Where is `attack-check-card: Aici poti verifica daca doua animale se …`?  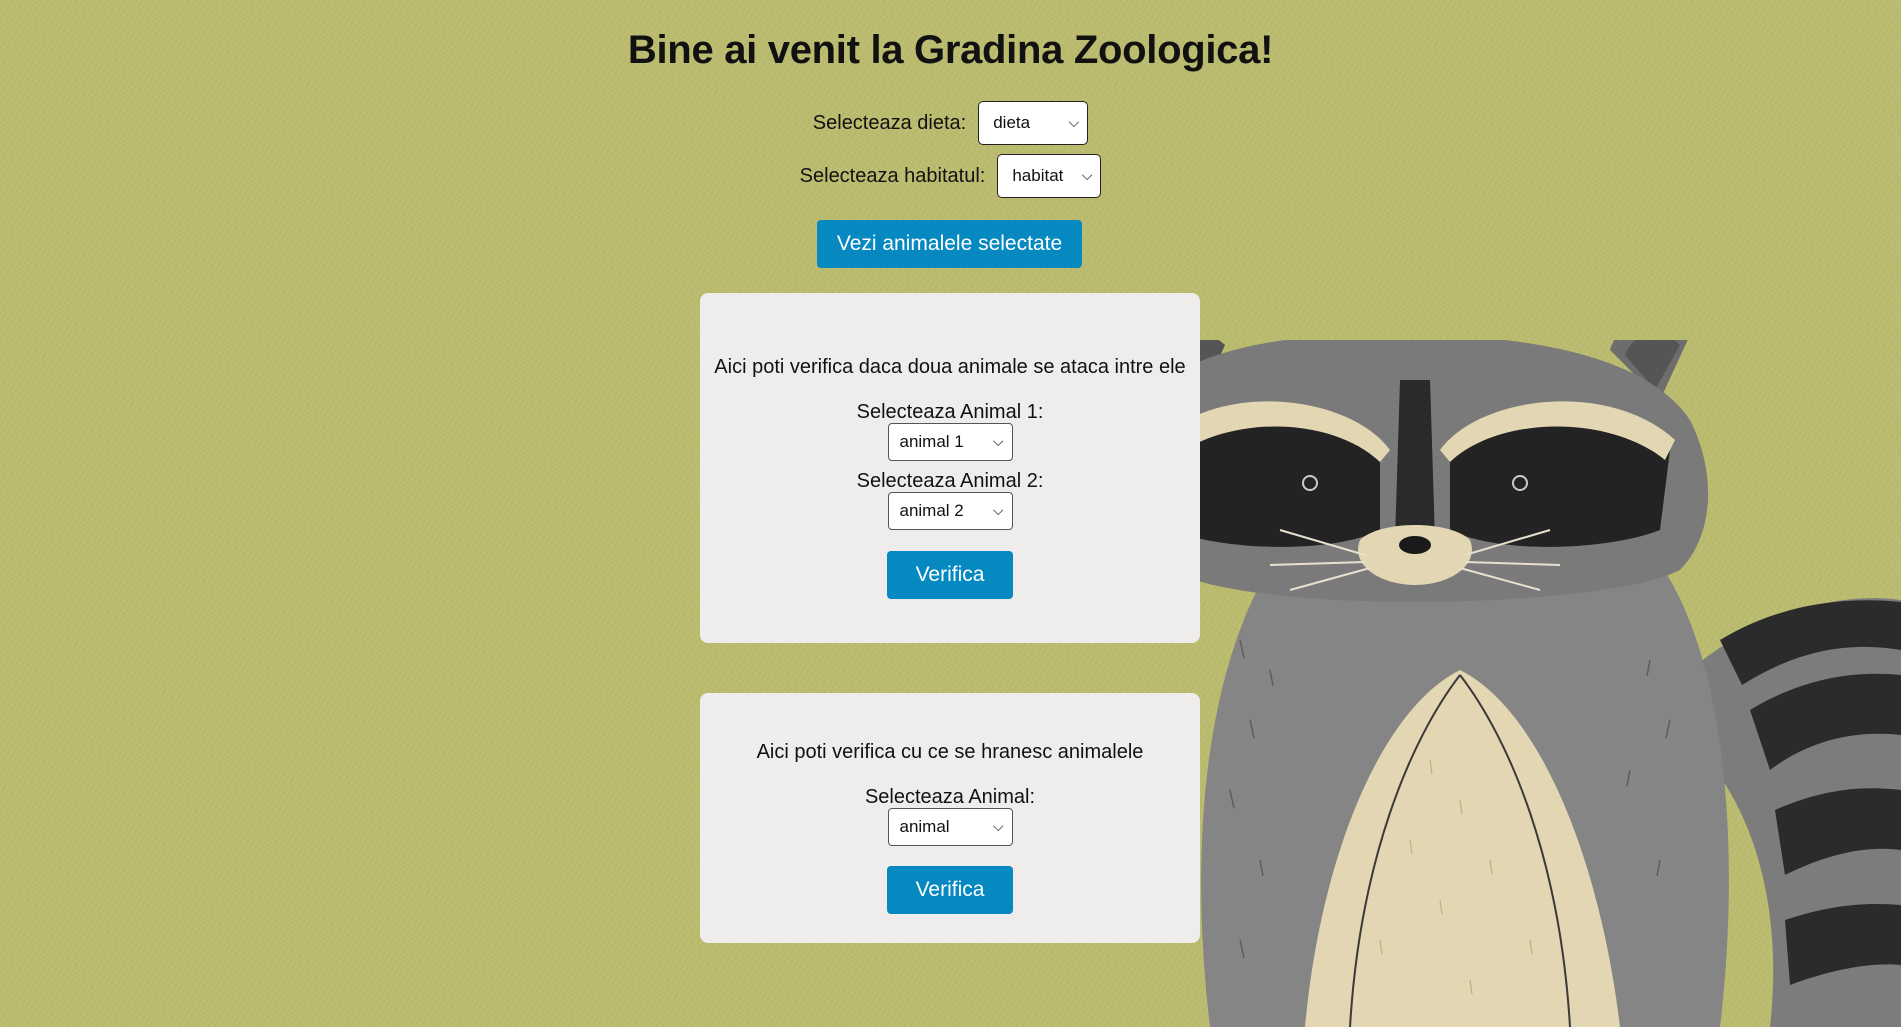
attack-check-card: Aici poti verifica daca doua animale se … is located at coordinates (950, 468).